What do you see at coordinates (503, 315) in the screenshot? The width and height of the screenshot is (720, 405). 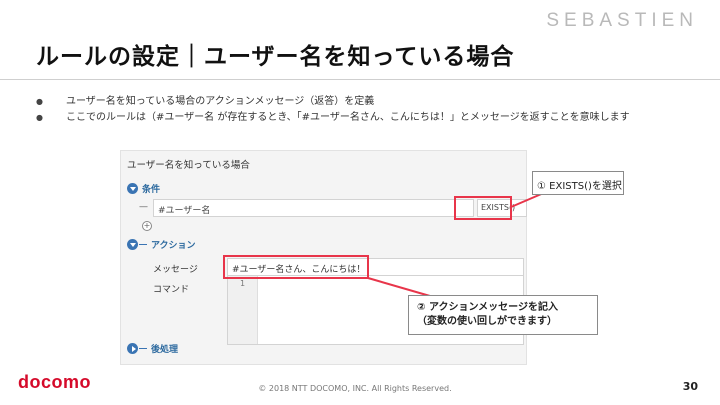 I see `callout-action-message: ② アクションメッセージを記入 （変数の使い回しができます）` at bounding box center [503, 315].